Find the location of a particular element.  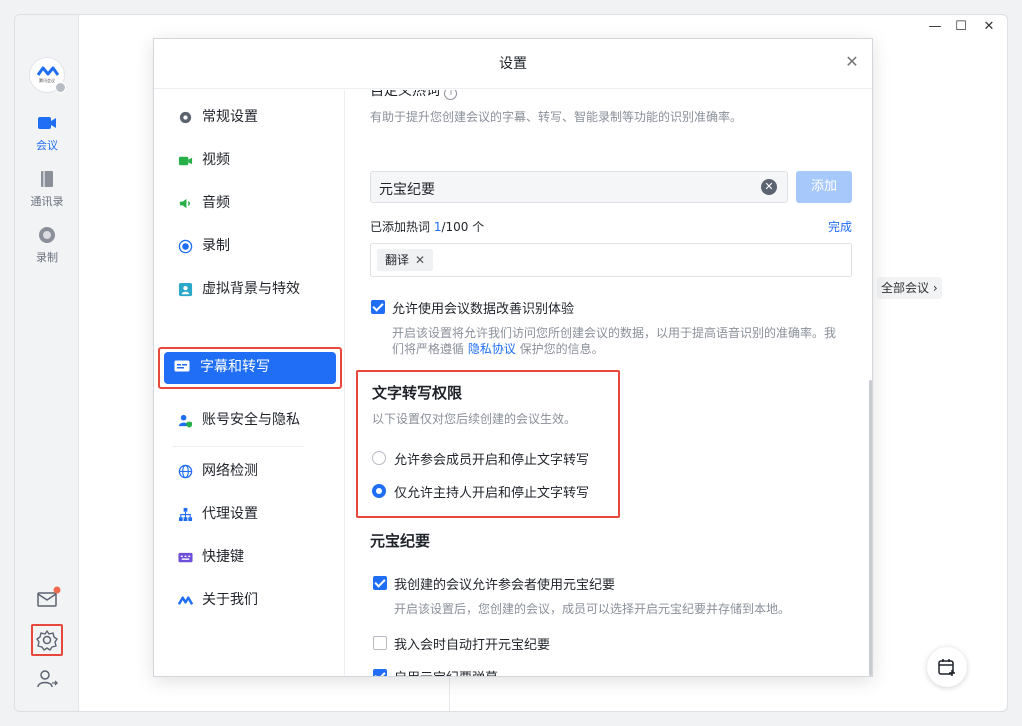

nav-label: 录制 is located at coordinates (216, 246).